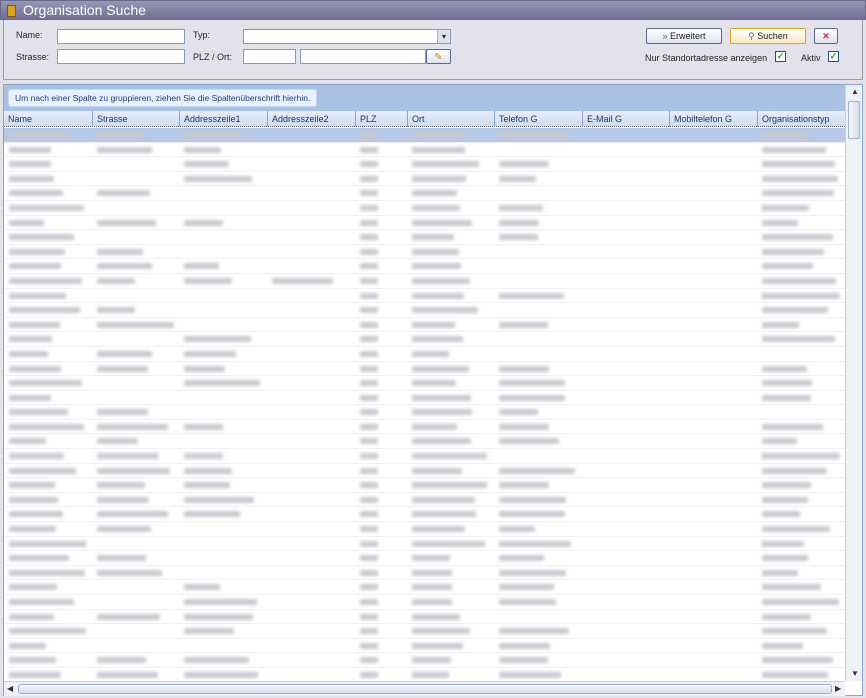 The image size is (866, 698). Describe the element at coordinates (223, 119) in the screenshot. I see `column-header-addresszeile1: Addresszeile1` at that location.